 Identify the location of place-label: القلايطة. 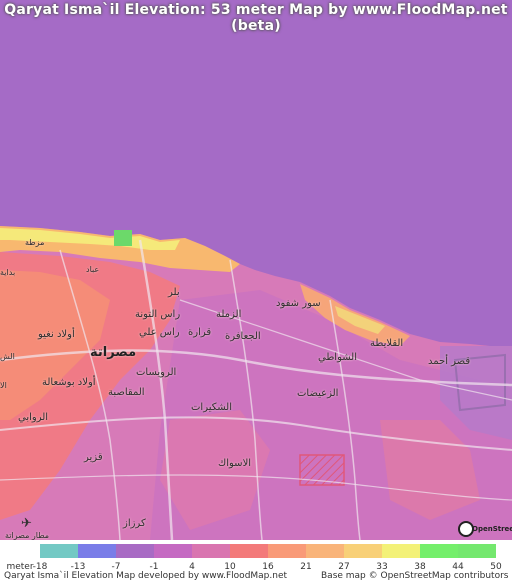
(387, 343).